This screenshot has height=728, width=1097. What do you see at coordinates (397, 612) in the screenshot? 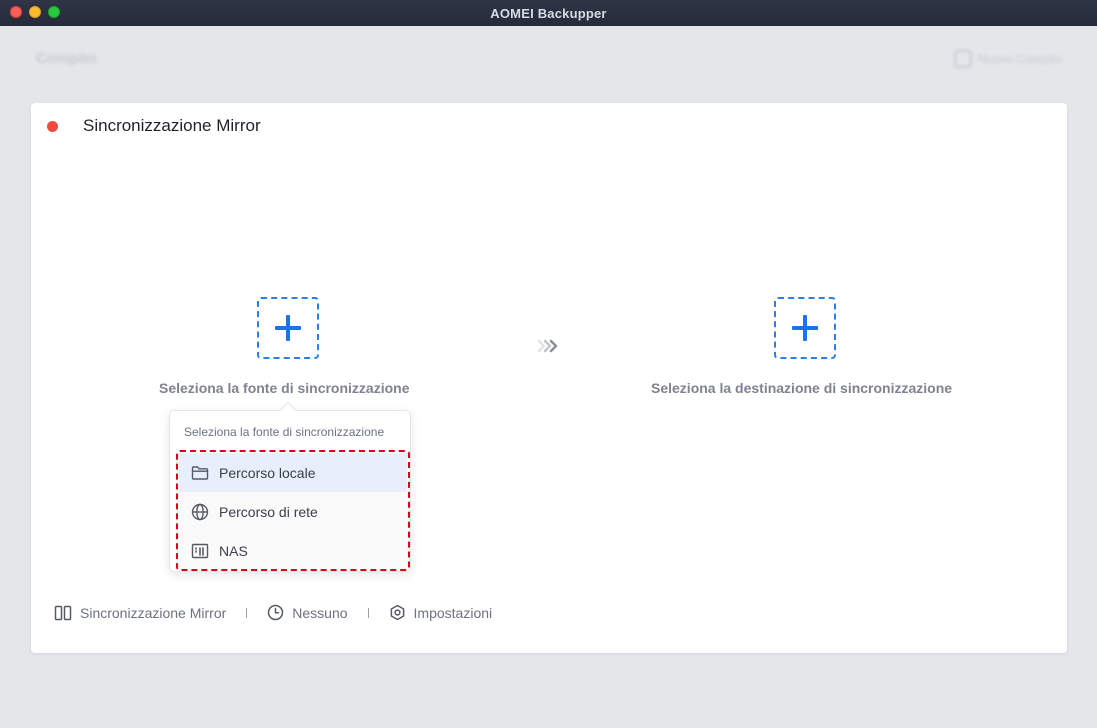
I see `gear-icon` at bounding box center [397, 612].